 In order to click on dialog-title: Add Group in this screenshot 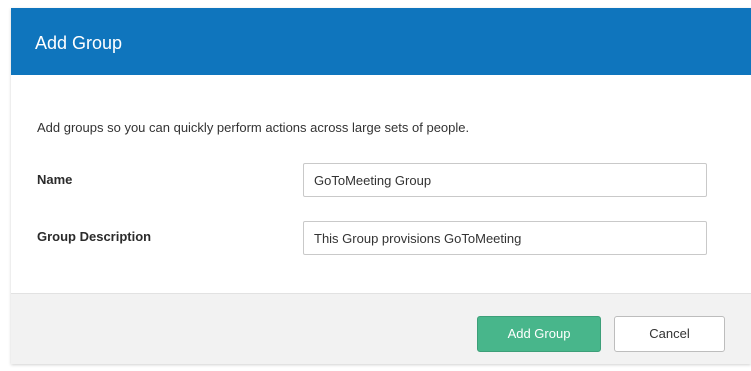, I will do `click(79, 43)`.